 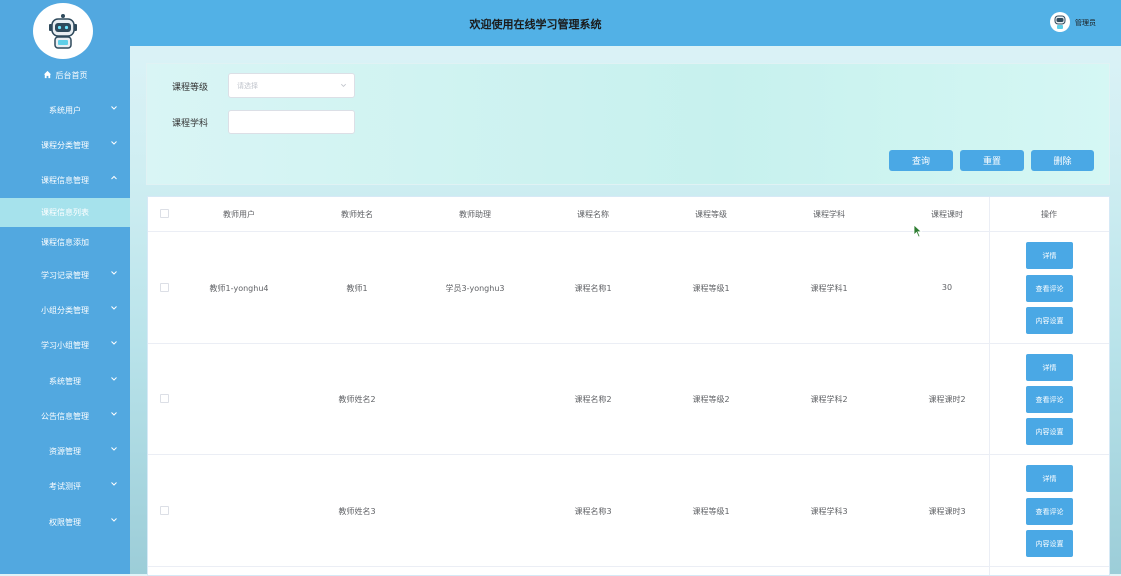 I want to click on cell-hours: 30, so click(x=947, y=287).